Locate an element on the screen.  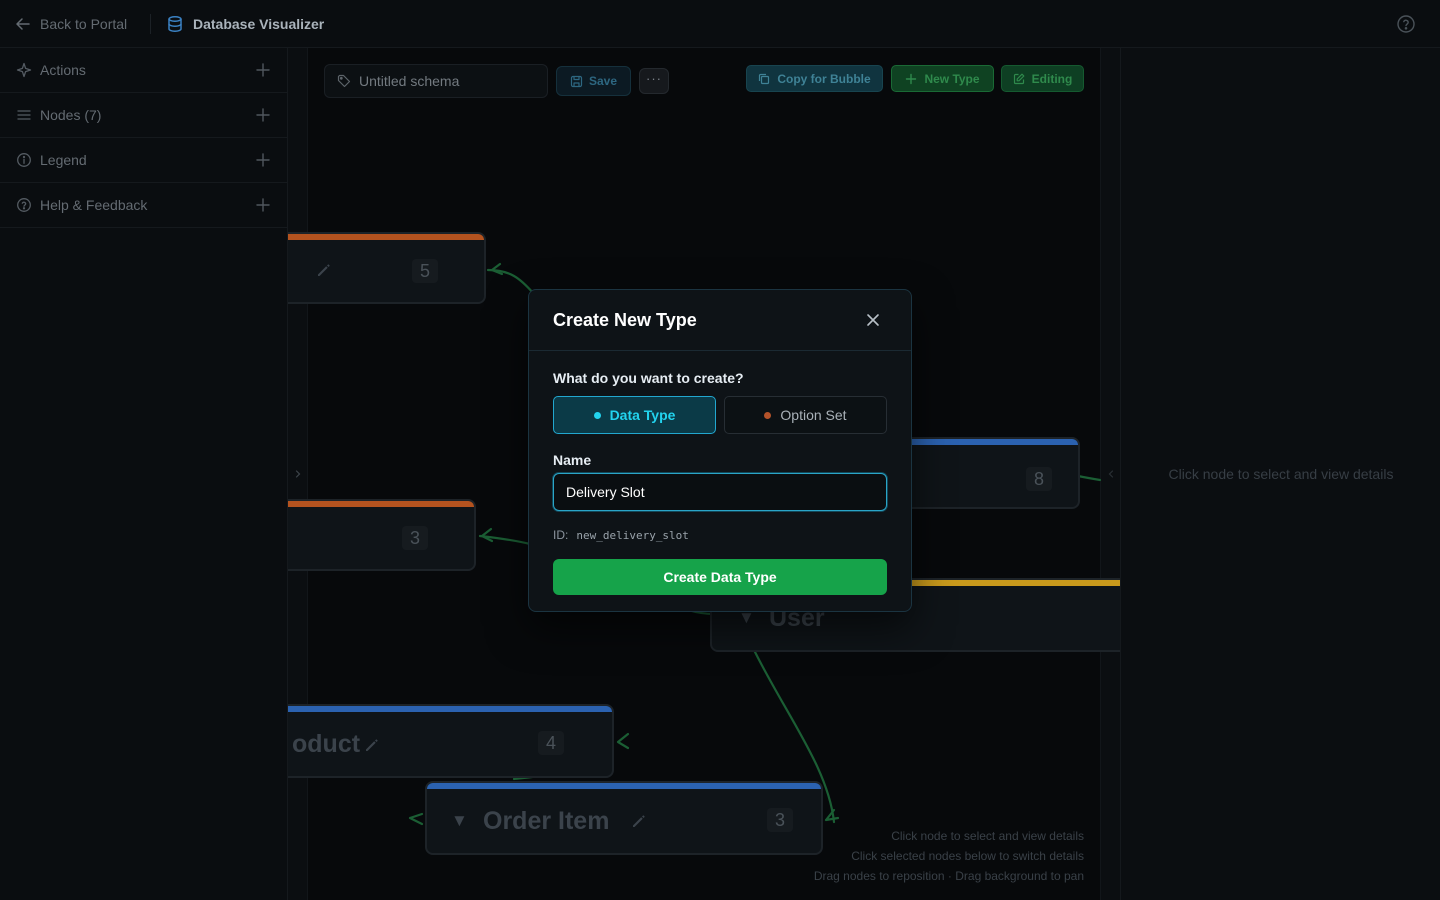
copy-for-bubble-button: Copy for Bubble is located at coordinates (814, 78).